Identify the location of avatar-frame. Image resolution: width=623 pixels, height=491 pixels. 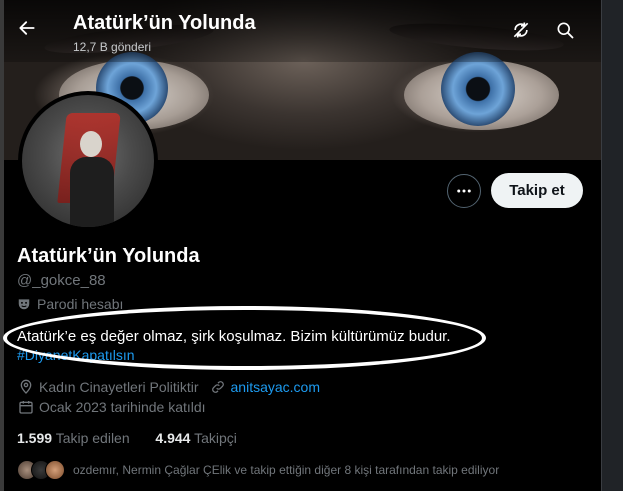
(88, 161).